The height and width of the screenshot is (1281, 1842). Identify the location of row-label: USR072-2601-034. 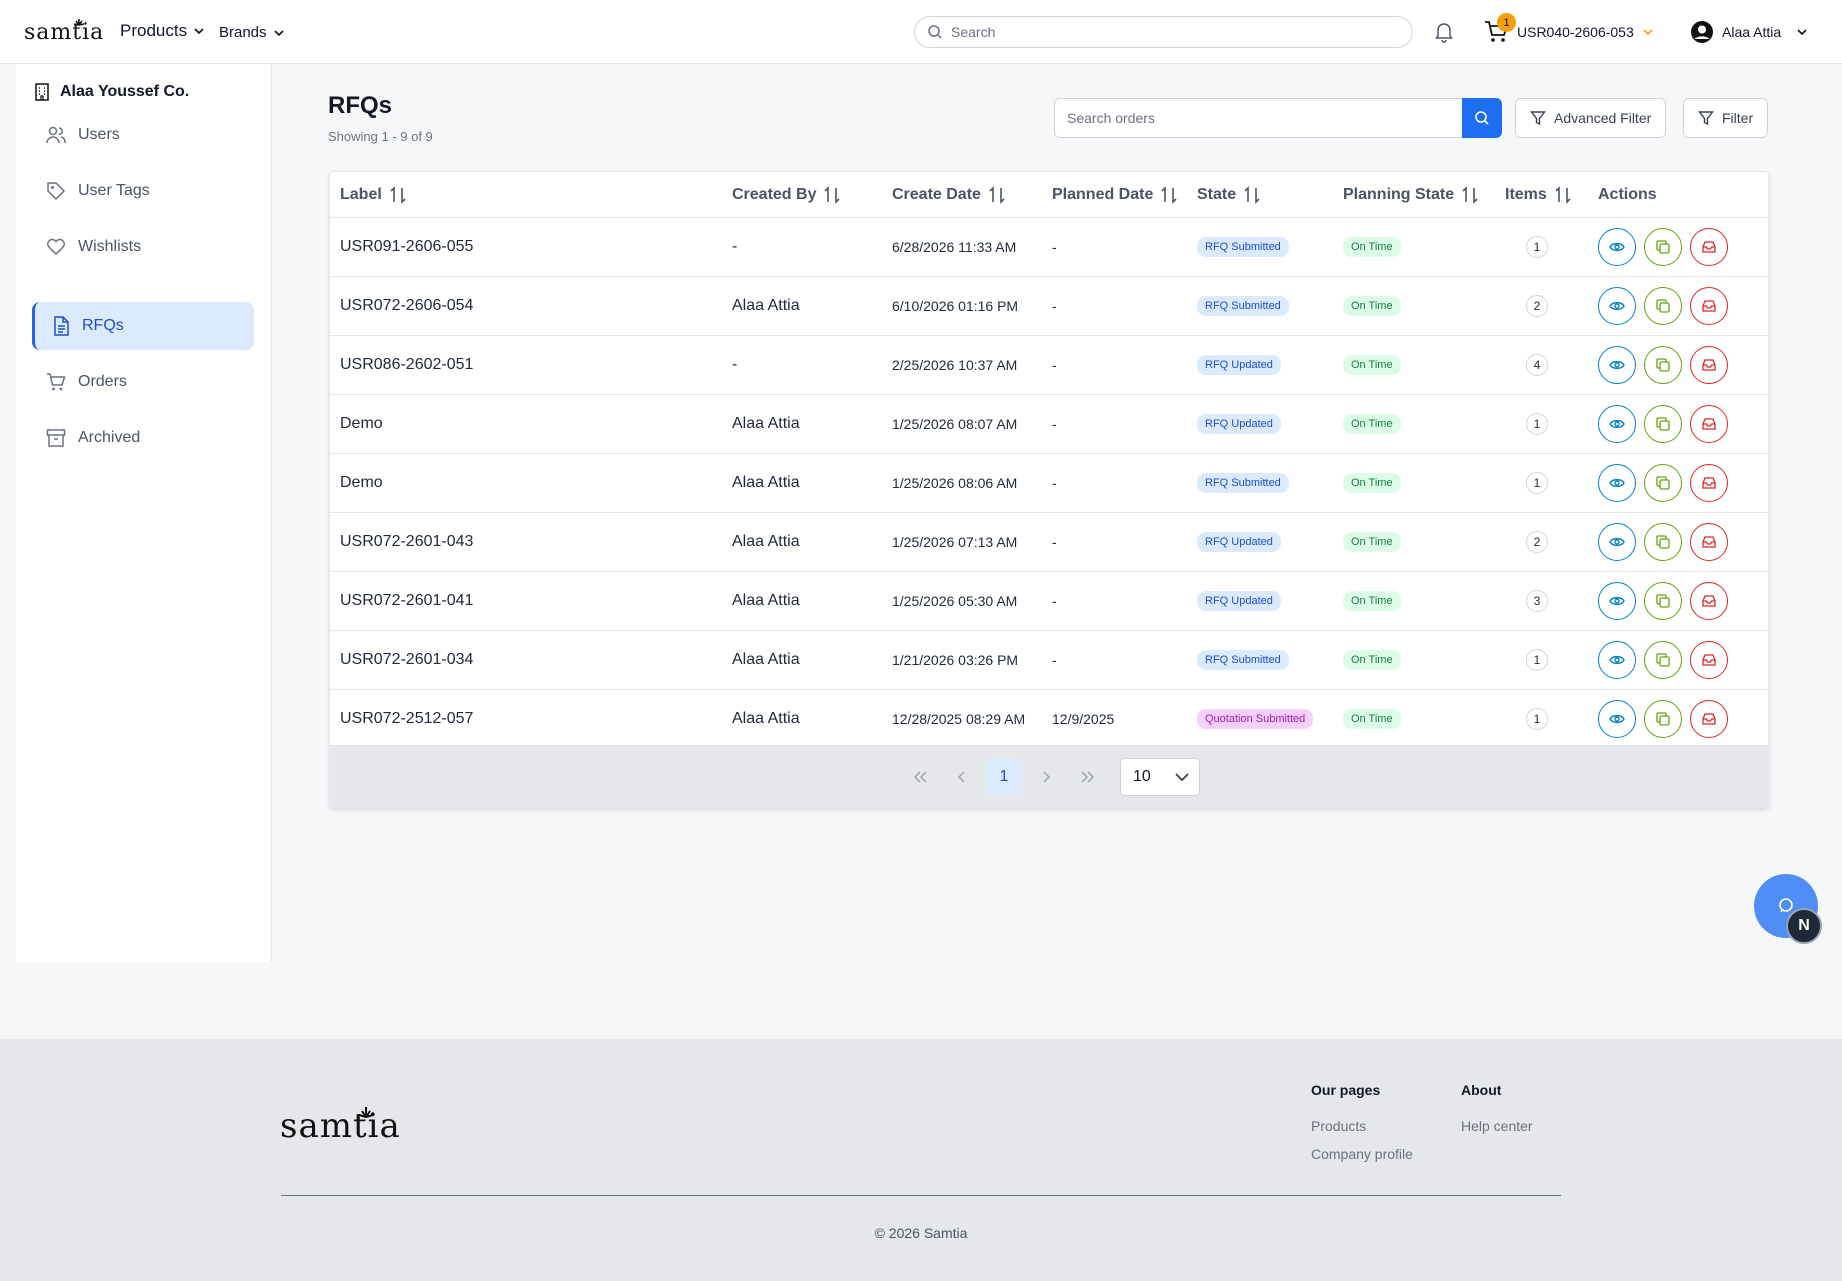
(406, 660).